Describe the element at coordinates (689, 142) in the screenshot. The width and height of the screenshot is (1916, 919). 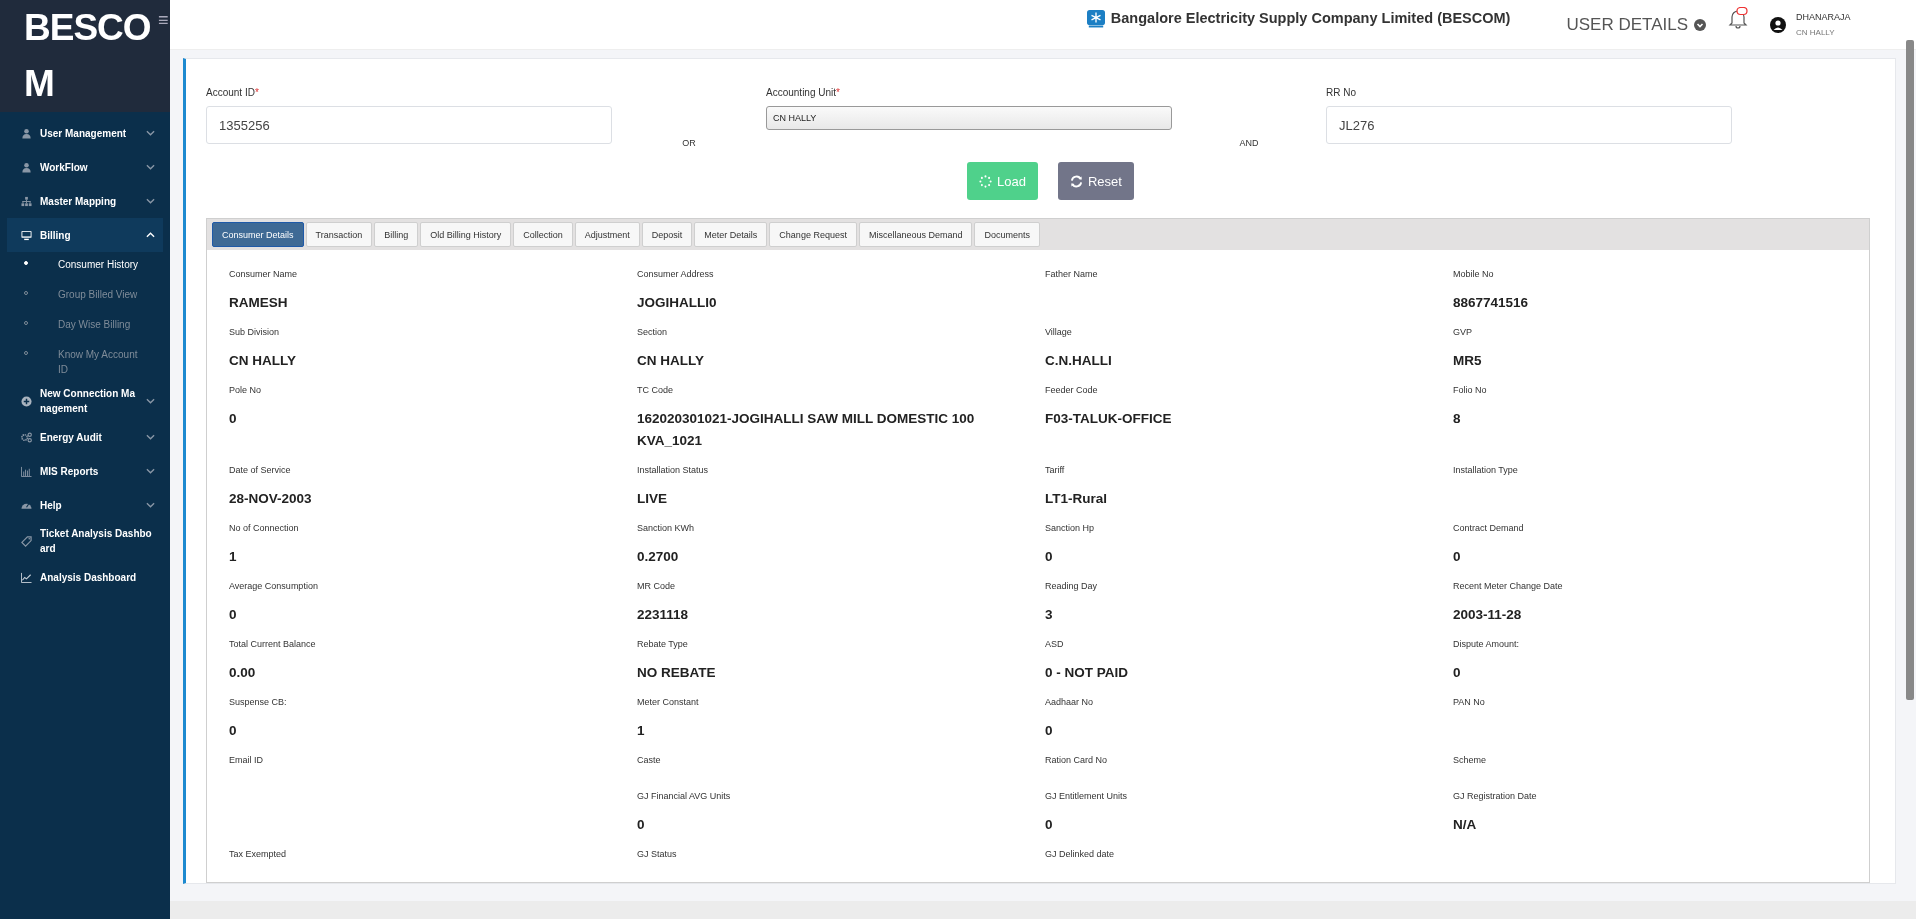
I see `connector-label: OR` at that location.